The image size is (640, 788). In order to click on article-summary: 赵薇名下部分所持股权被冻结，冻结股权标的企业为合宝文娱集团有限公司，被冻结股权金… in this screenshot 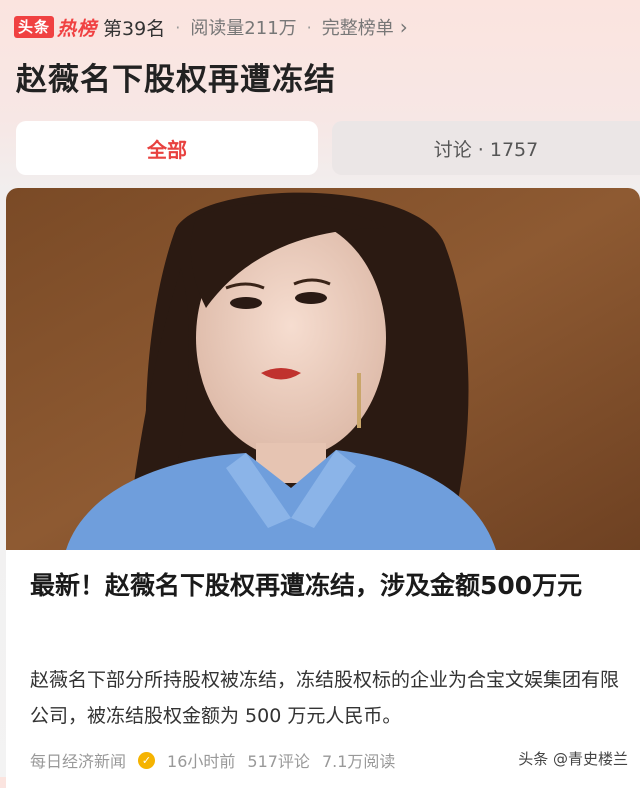, I will do `click(328, 698)`.